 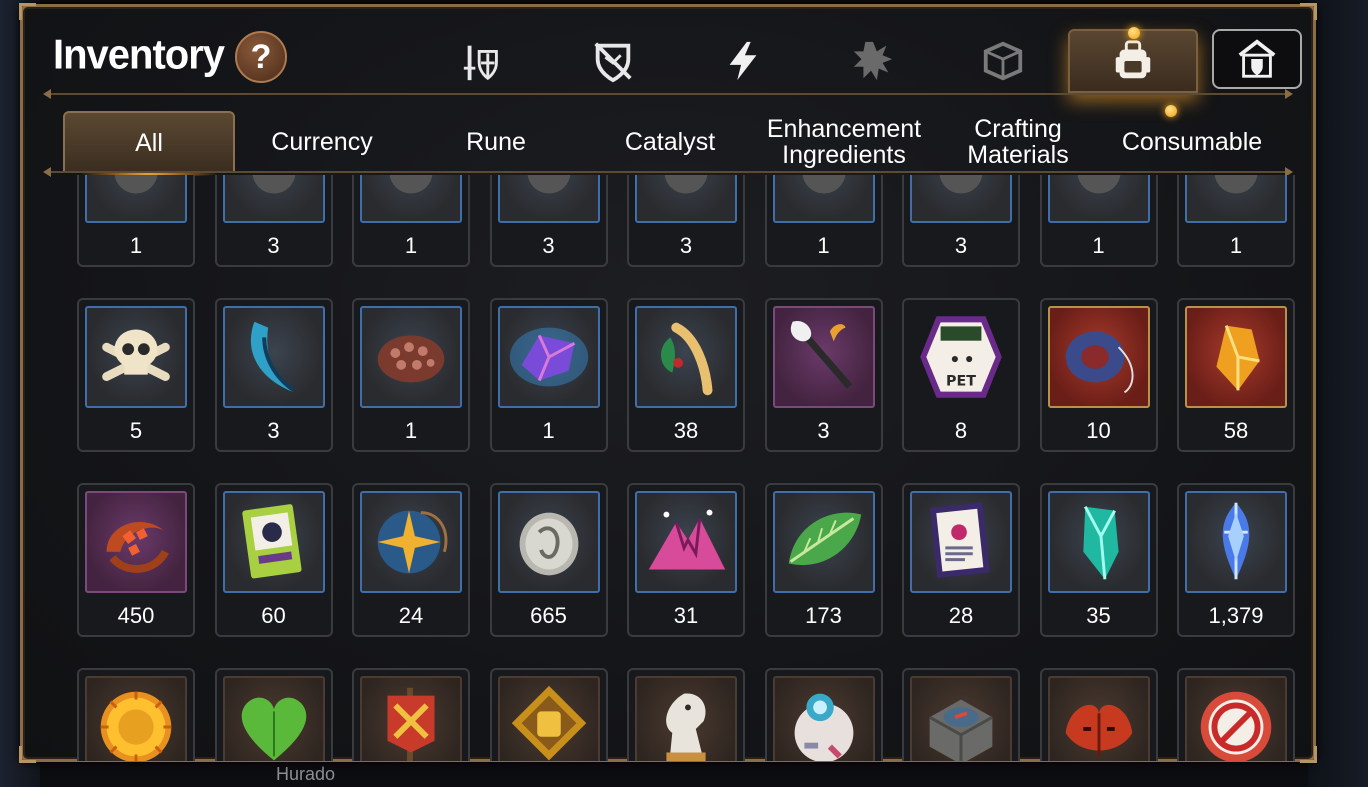 I want to click on item-count: 173, so click(x=823, y=615).